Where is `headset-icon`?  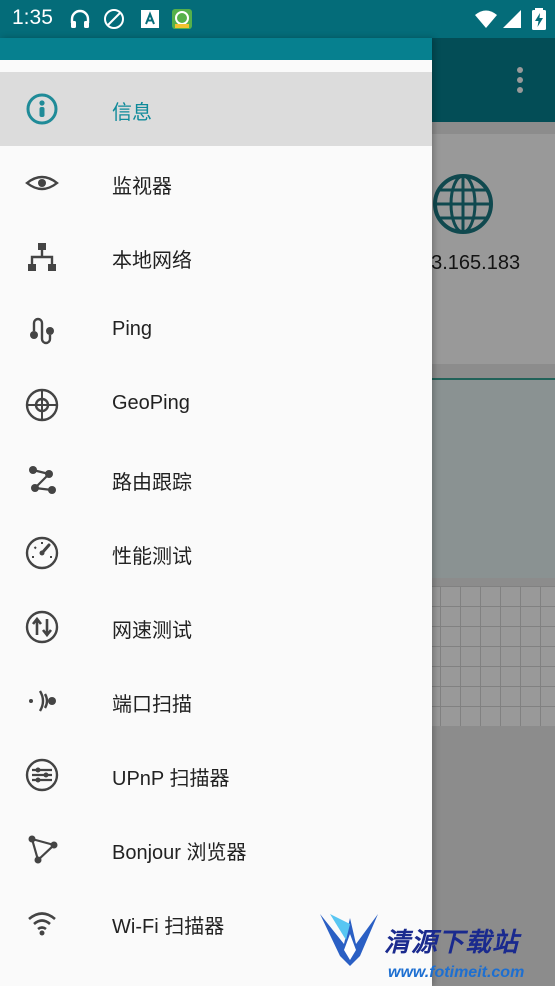 headset-icon is located at coordinates (80, 18).